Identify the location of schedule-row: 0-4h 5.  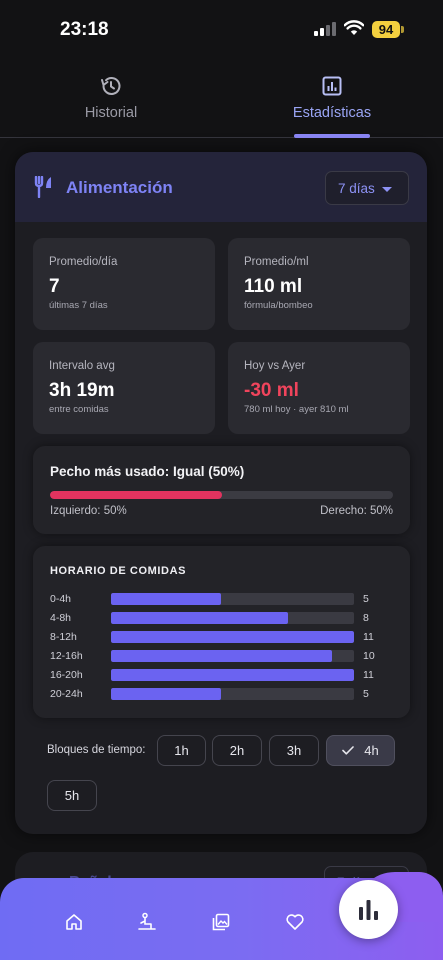
(221, 599).